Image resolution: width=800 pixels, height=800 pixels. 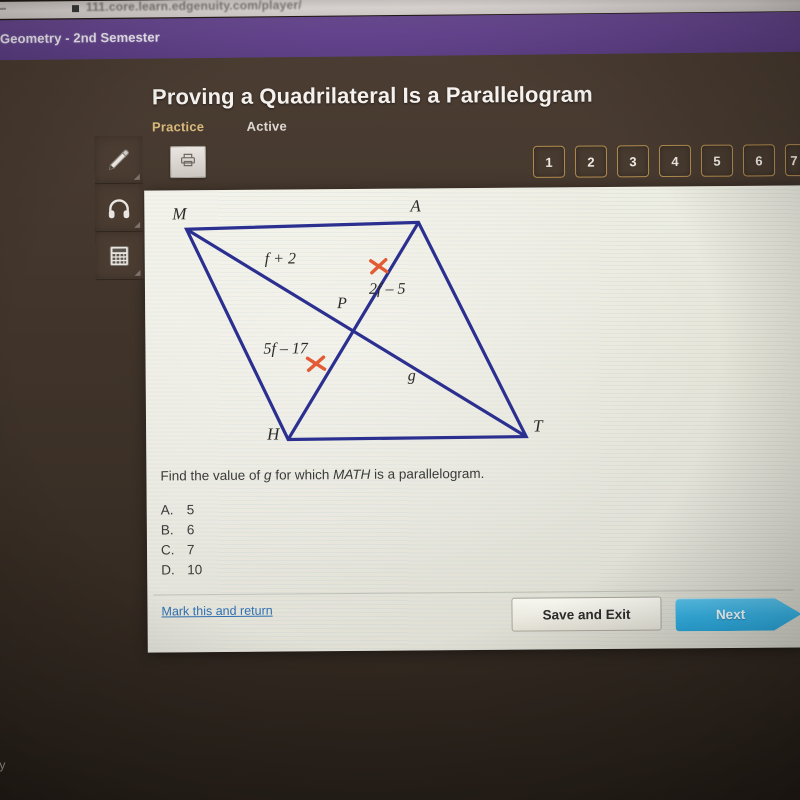 I want to click on vertex-label-T: T, so click(x=538, y=425).